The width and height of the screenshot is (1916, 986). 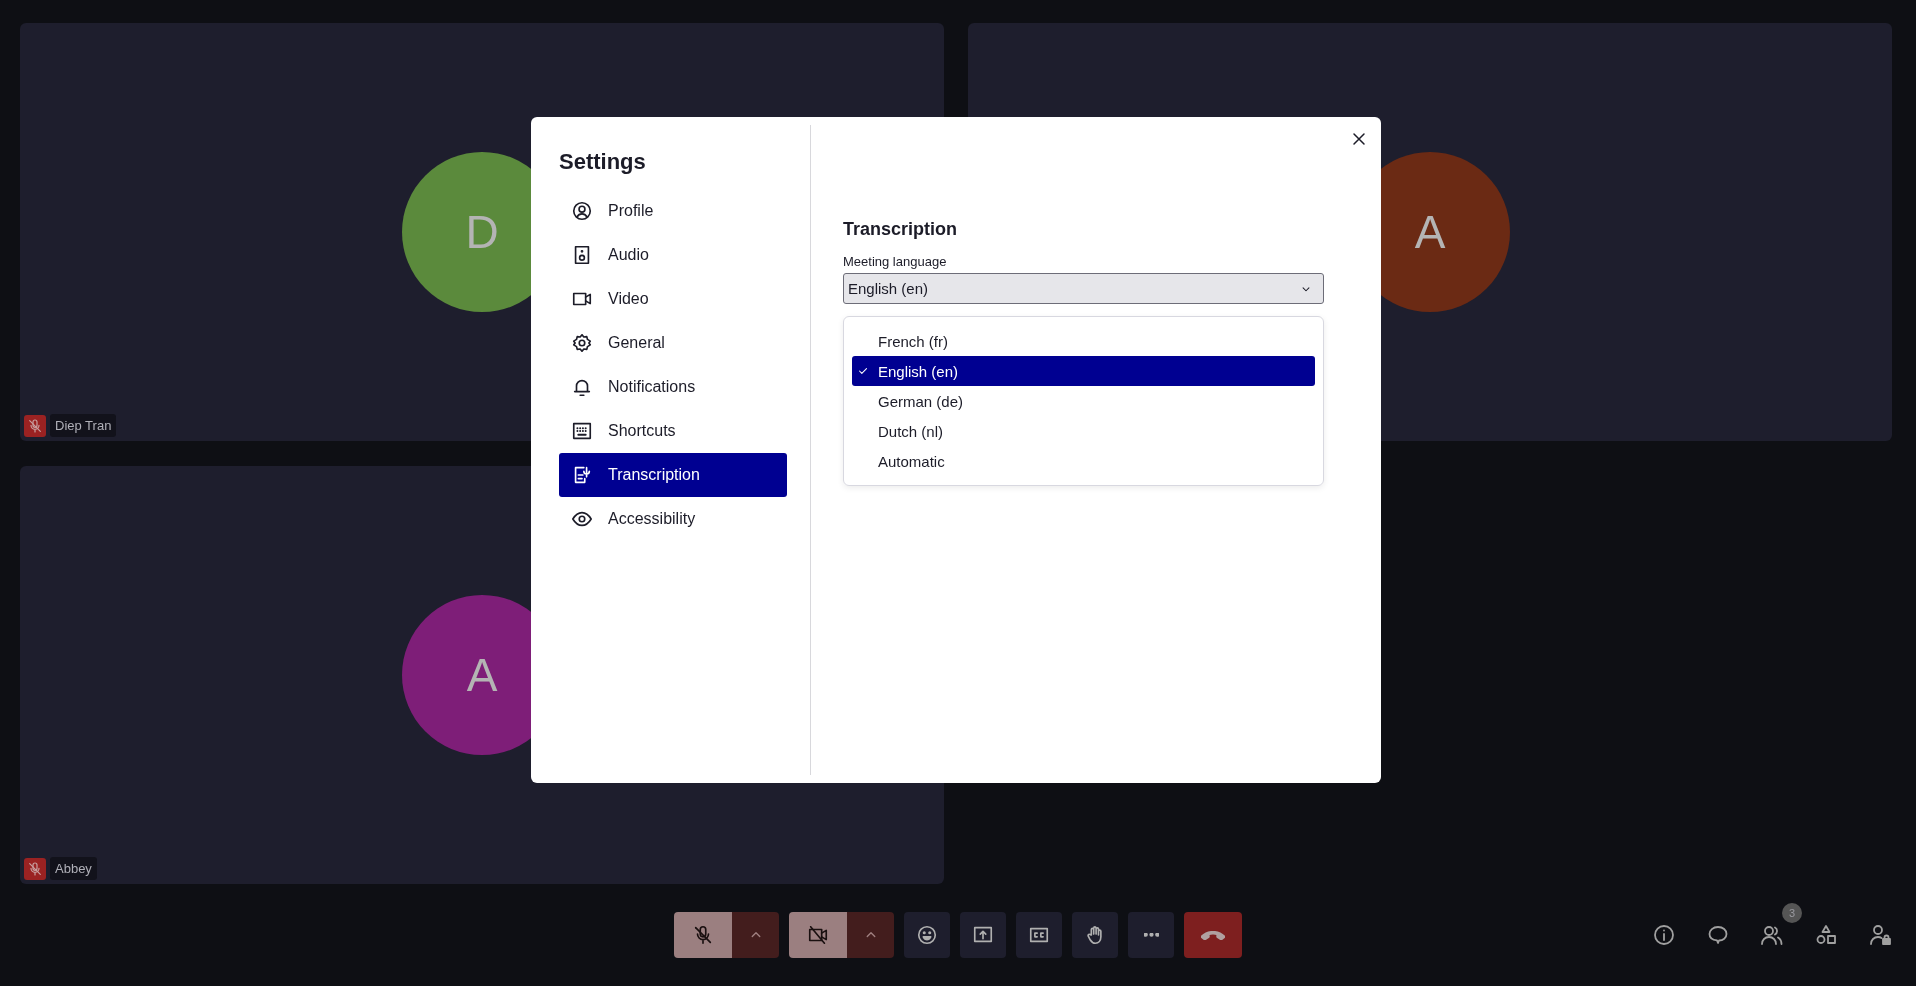 I want to click on more-icon, so click(x=1151, y=935).